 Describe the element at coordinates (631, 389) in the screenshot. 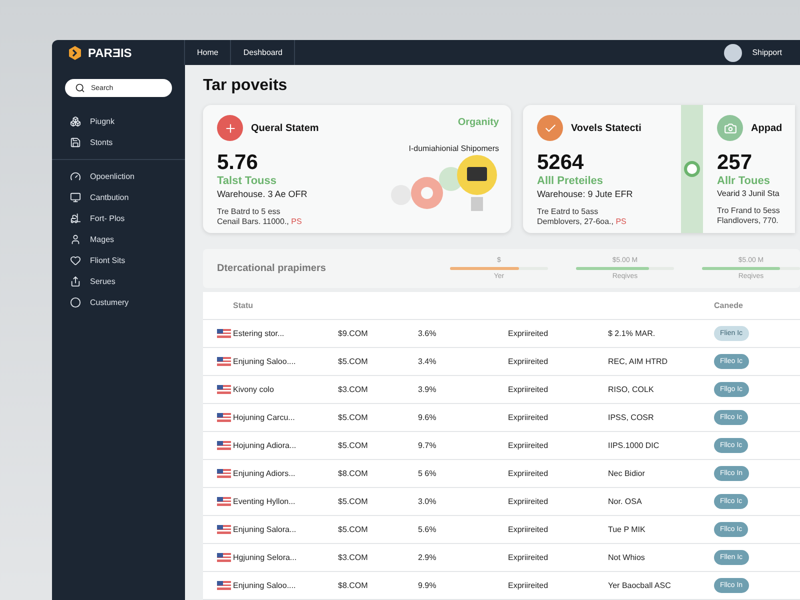

I see `table-cell-text: RISO, COLK` at that location.